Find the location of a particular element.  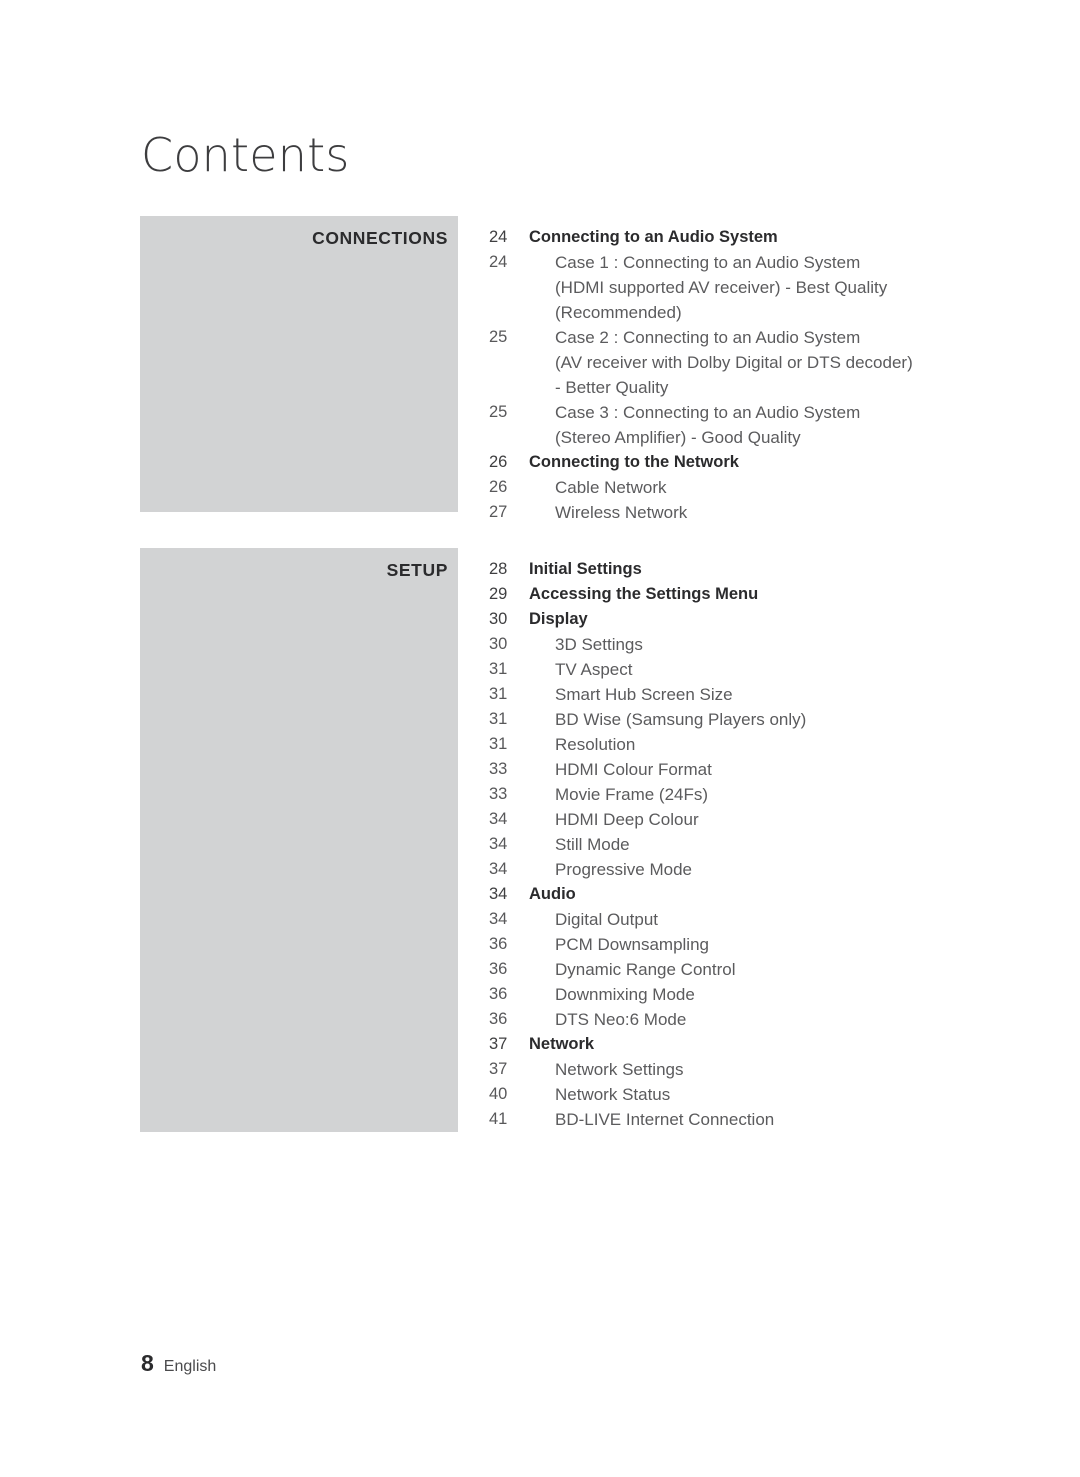

toc-entry-title: Movie Frame (24Fs) is located at coordinates (618, 794).